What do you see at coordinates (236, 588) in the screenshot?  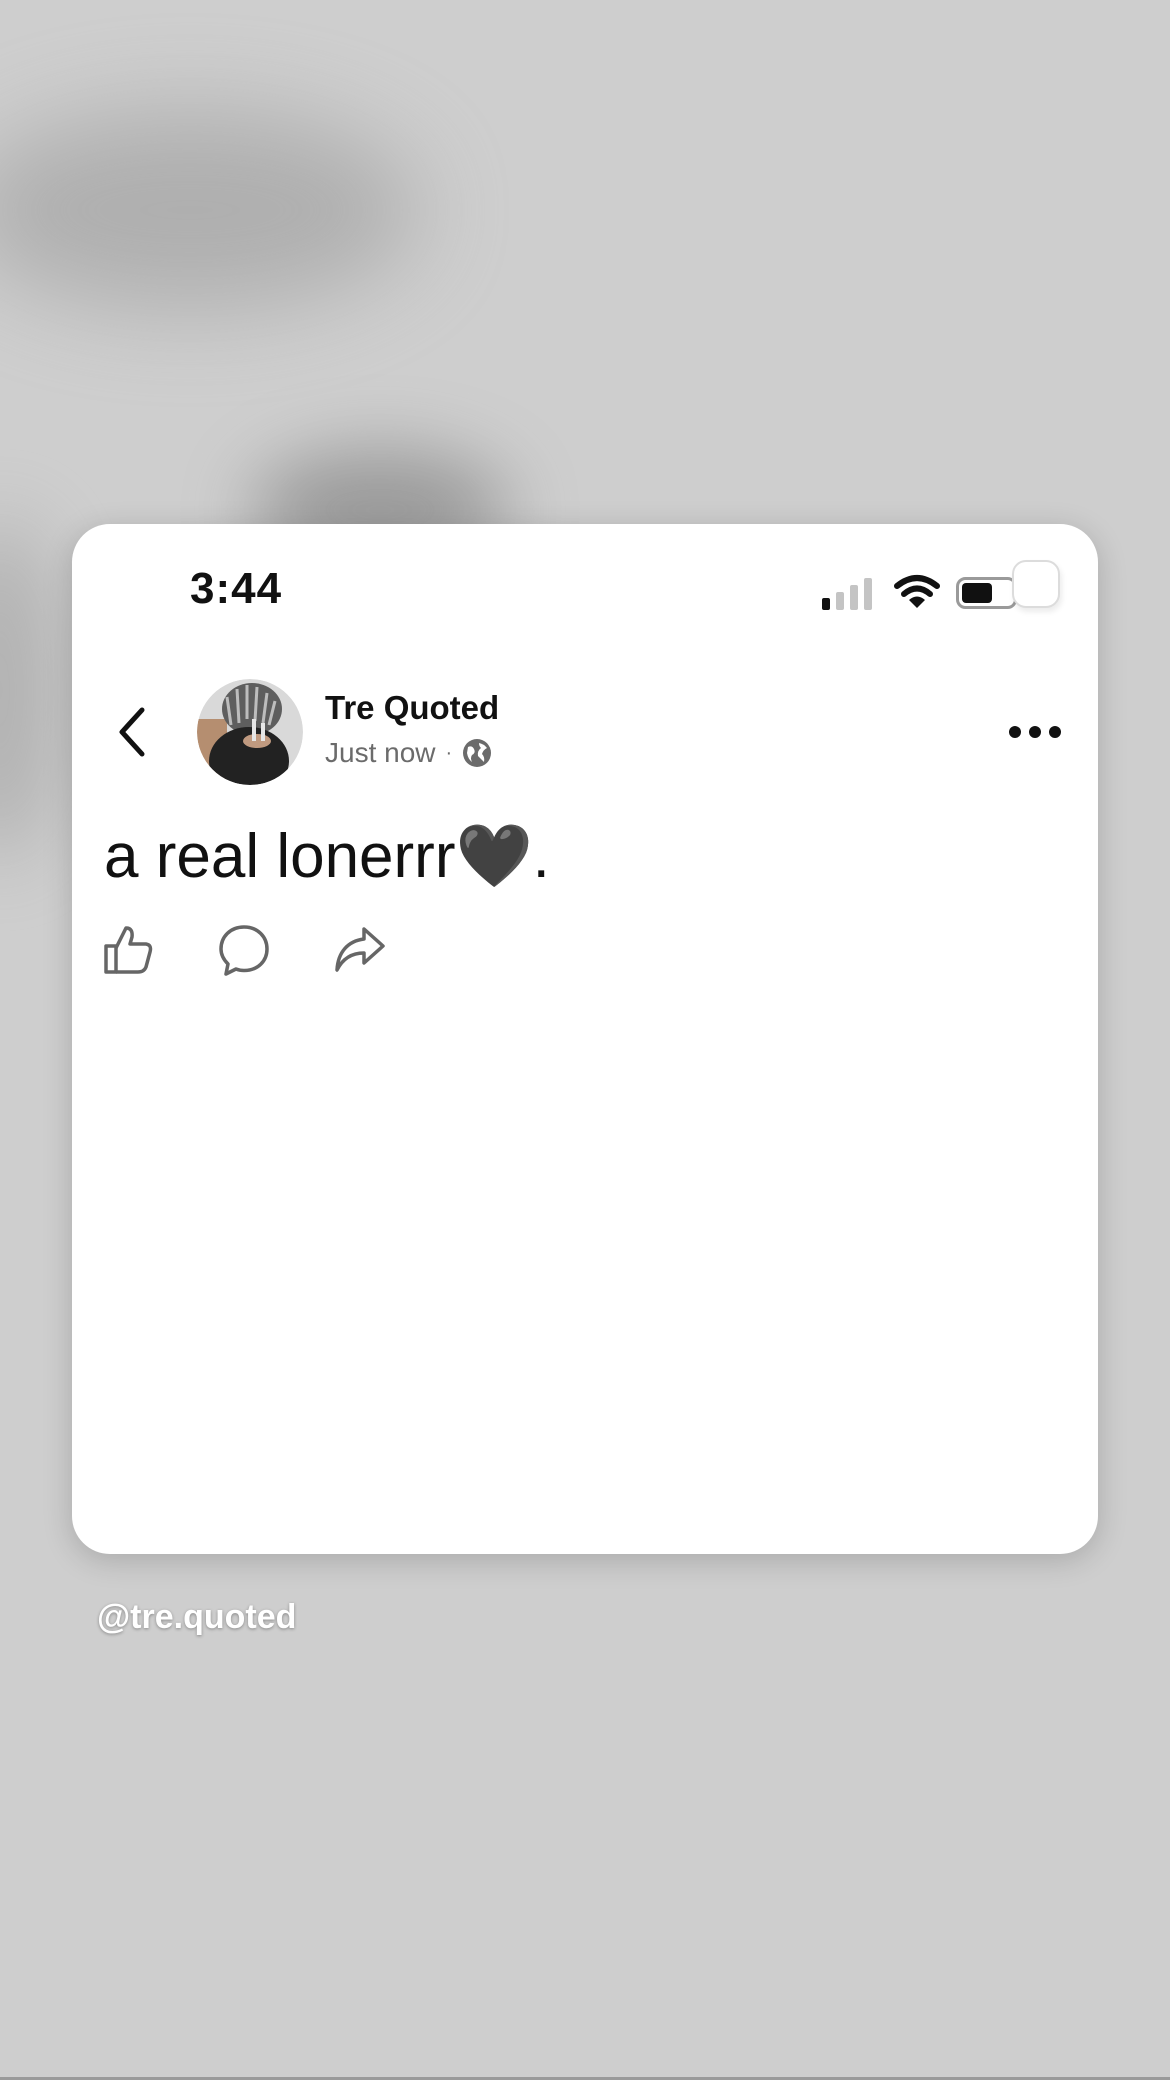 I see `status-time: 3:44` at bounding box center [236, 588].